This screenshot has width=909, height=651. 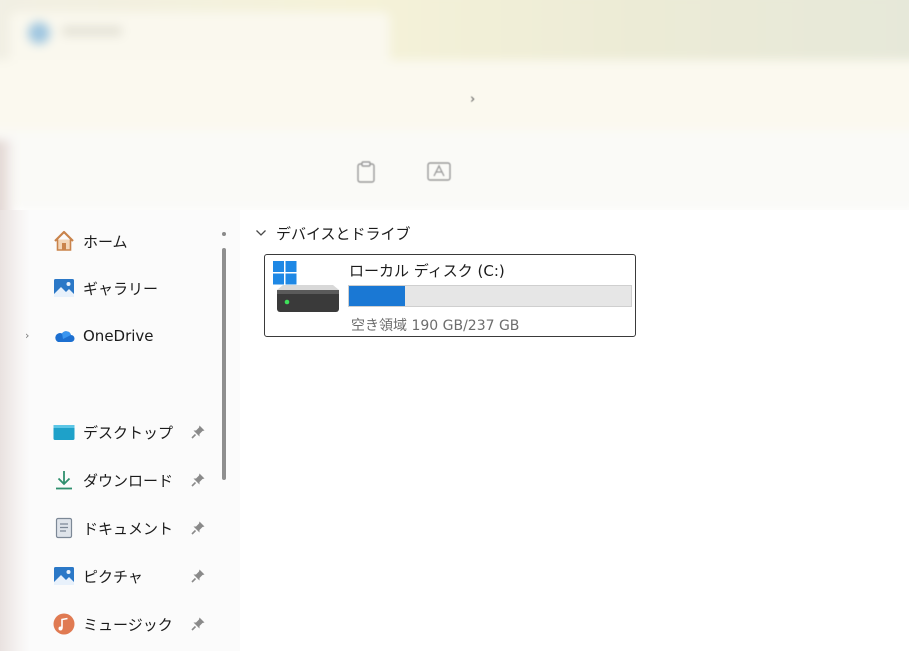 I want to click on gallery-icon, so click(x=64, y=288).